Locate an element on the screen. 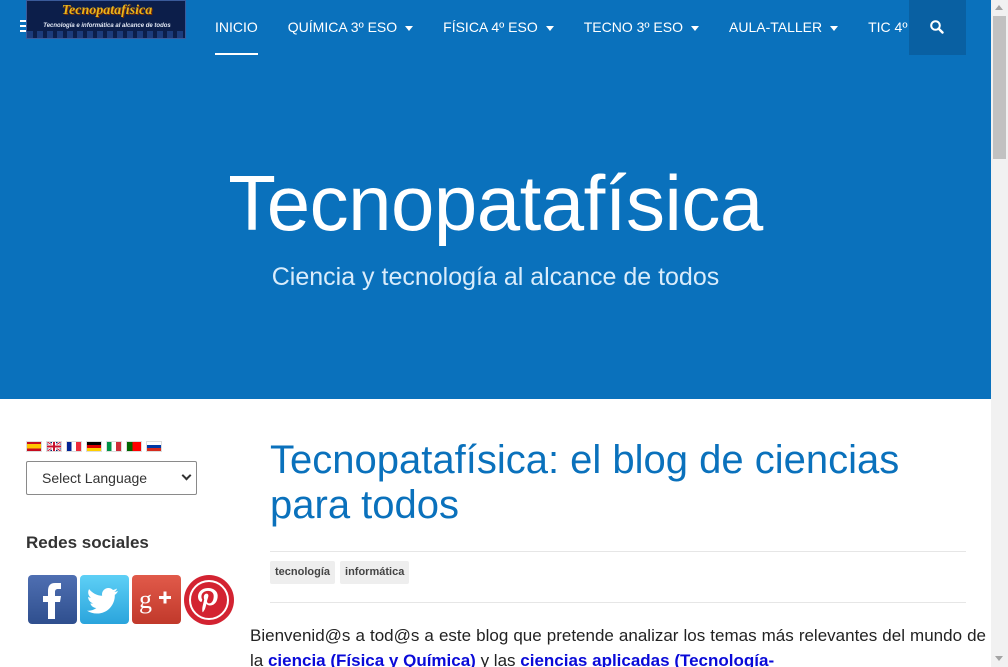 This screenshot has width=1008, height=667. menu-label: TECNO 3º ESO is located at coordinates (633, 27).